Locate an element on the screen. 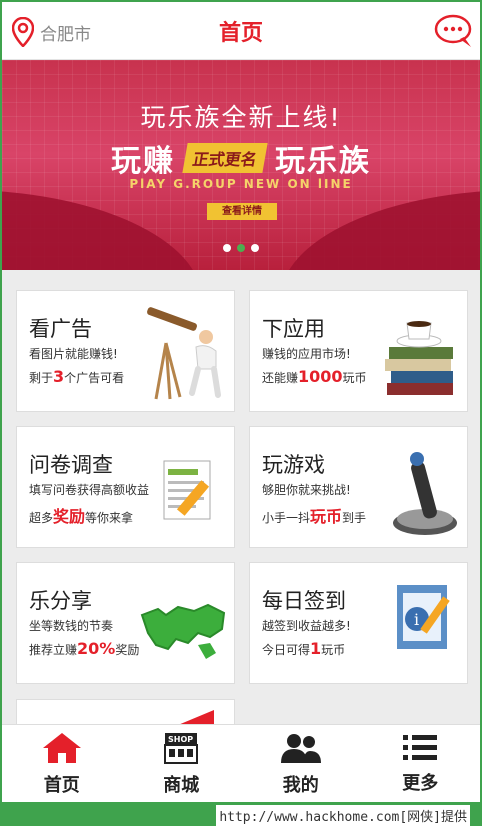  card-title: 乐分享 is located at coordinates (60, 601).